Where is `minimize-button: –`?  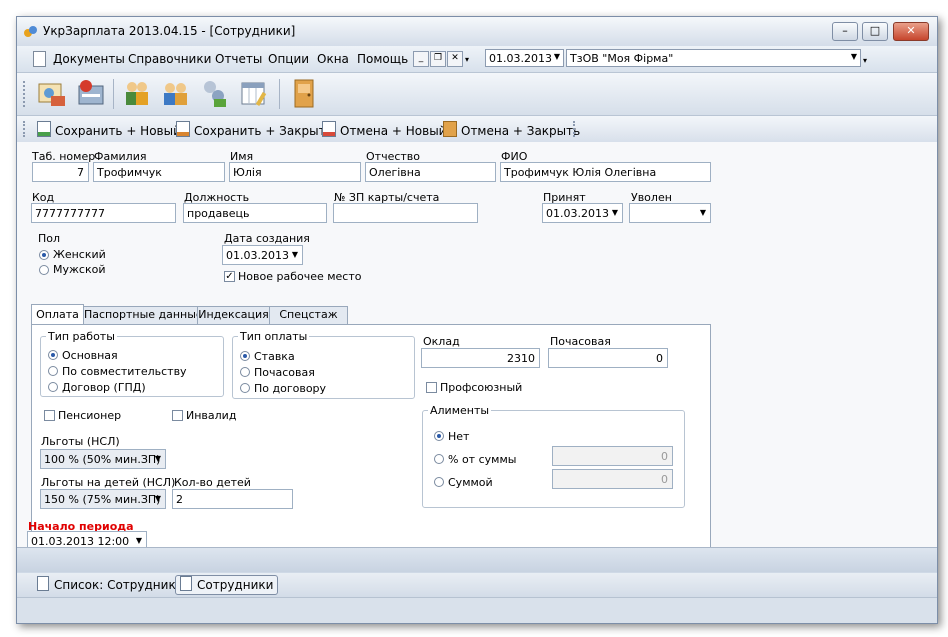 minimize-button: – is located at coordinates (845, 31).